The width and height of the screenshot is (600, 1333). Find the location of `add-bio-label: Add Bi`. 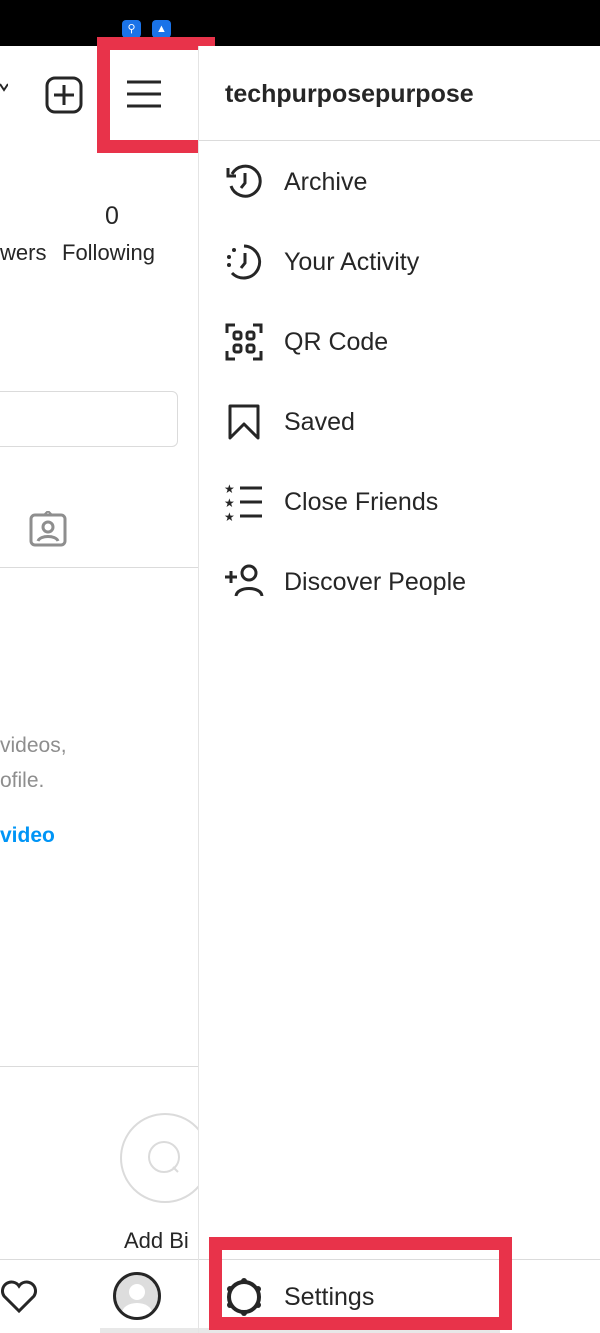

add-bio-label: Add Bi is located at coordinates (156, 1240).